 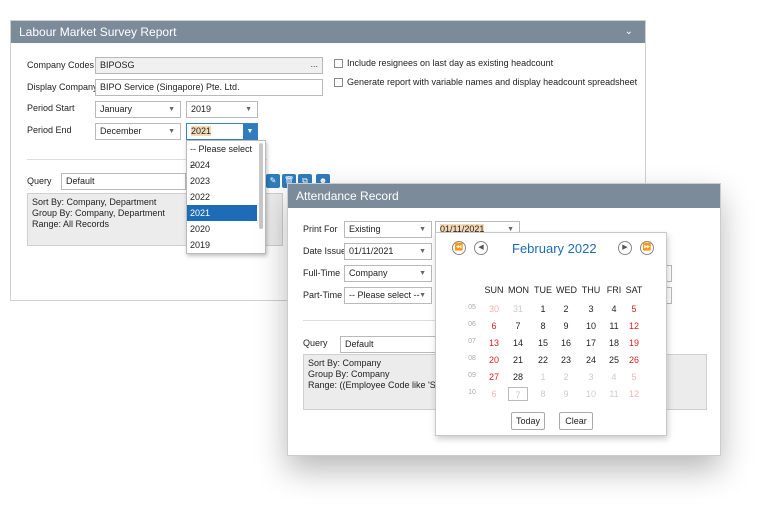 What do you see at coordinates (121, 131) in the screenshot?
I see `period-end-month-value: December` at bounding box center [121, 131].